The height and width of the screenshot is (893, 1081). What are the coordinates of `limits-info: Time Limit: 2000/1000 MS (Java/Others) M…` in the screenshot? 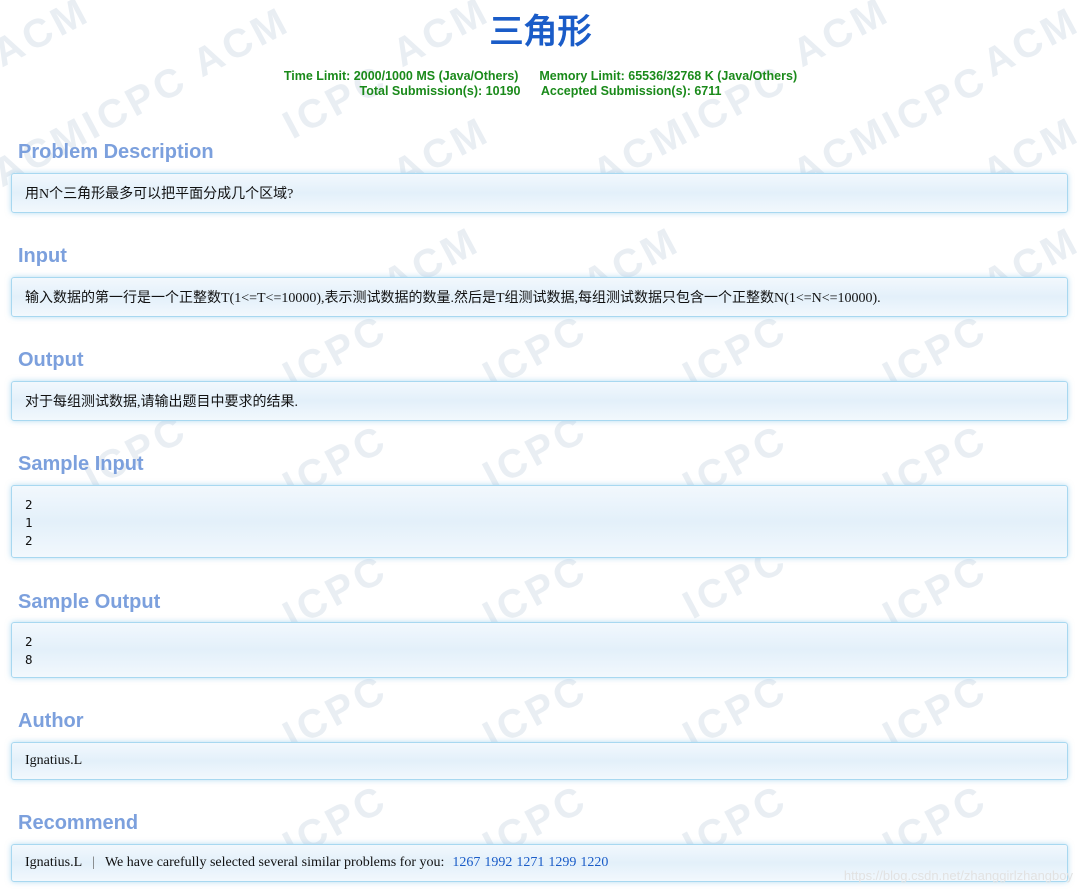 It's located at (540, 84).